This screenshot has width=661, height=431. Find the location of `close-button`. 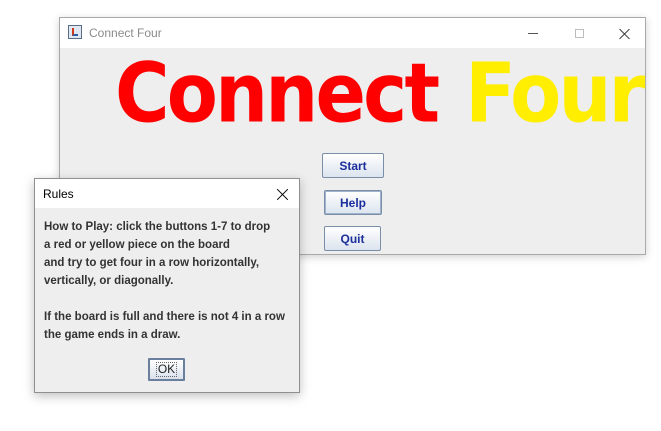

close-button is located at coordinates (624, 33).